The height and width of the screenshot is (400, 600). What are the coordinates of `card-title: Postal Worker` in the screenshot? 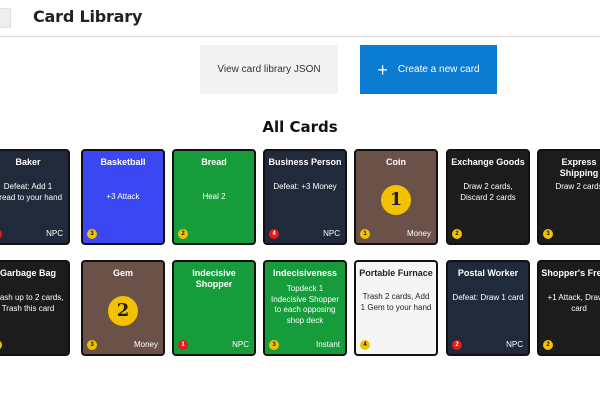 It's located at (488, 273).